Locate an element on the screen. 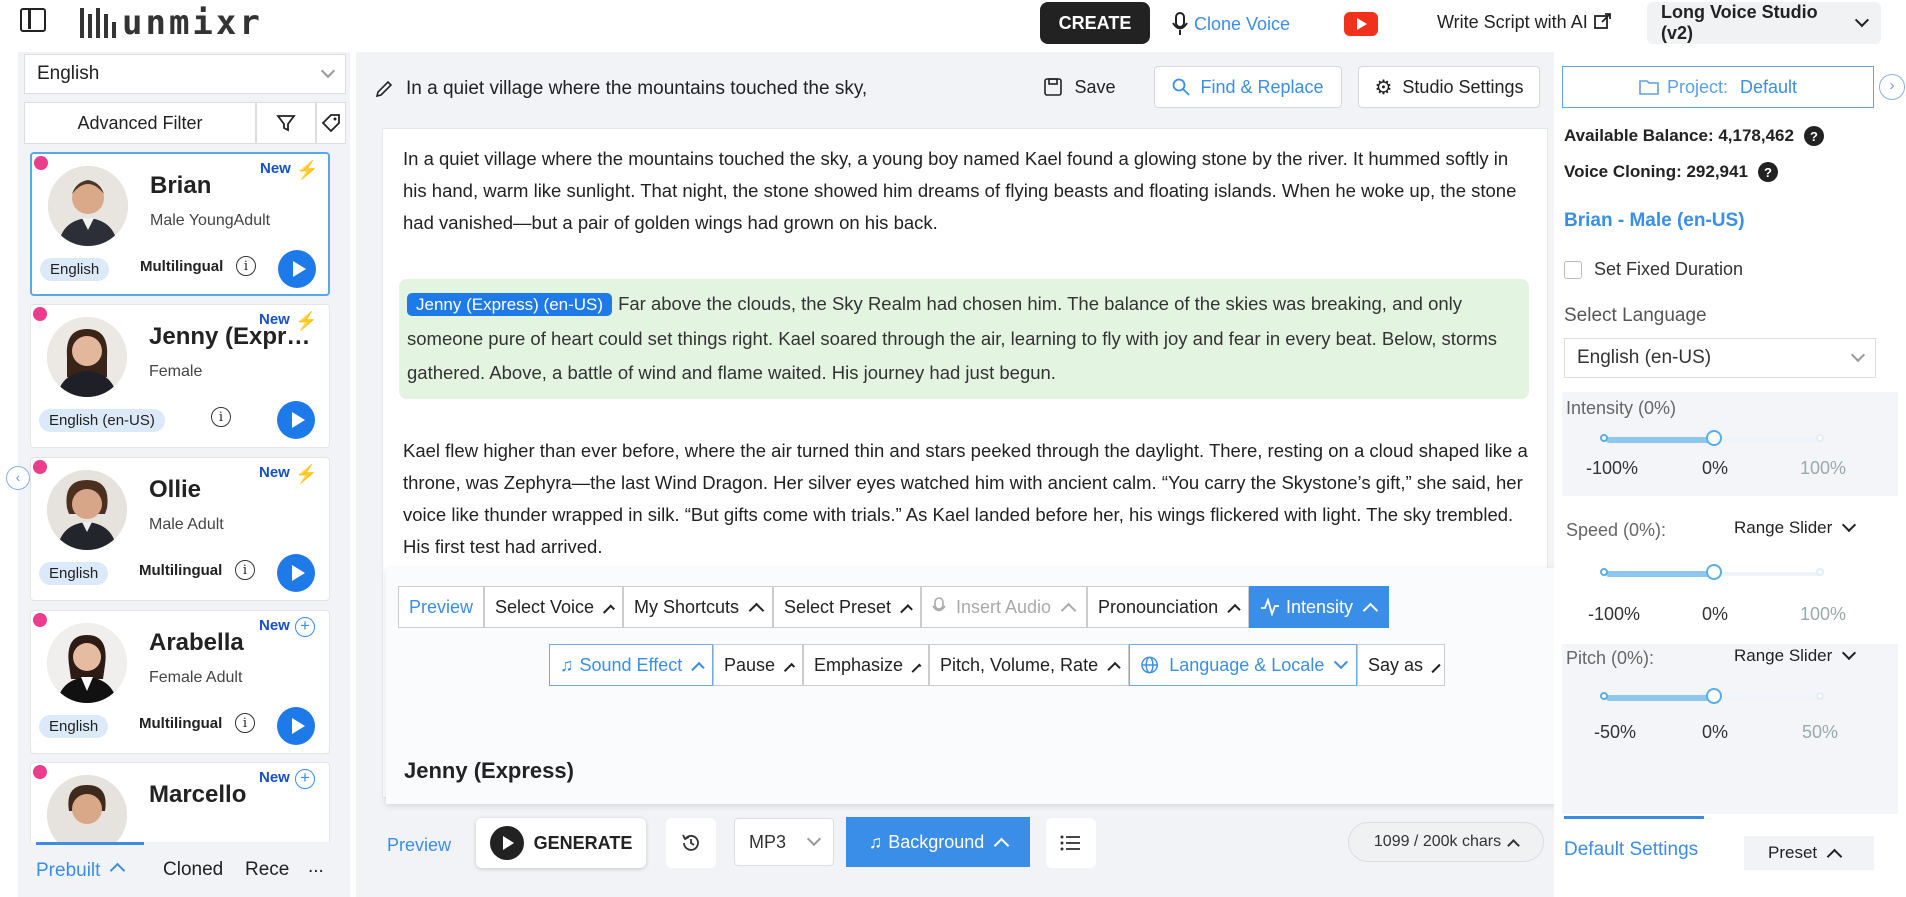 The height and width of the screenshot is (897, 1906). emphasize-button: Emphasize is located at coordinates (866, 665).